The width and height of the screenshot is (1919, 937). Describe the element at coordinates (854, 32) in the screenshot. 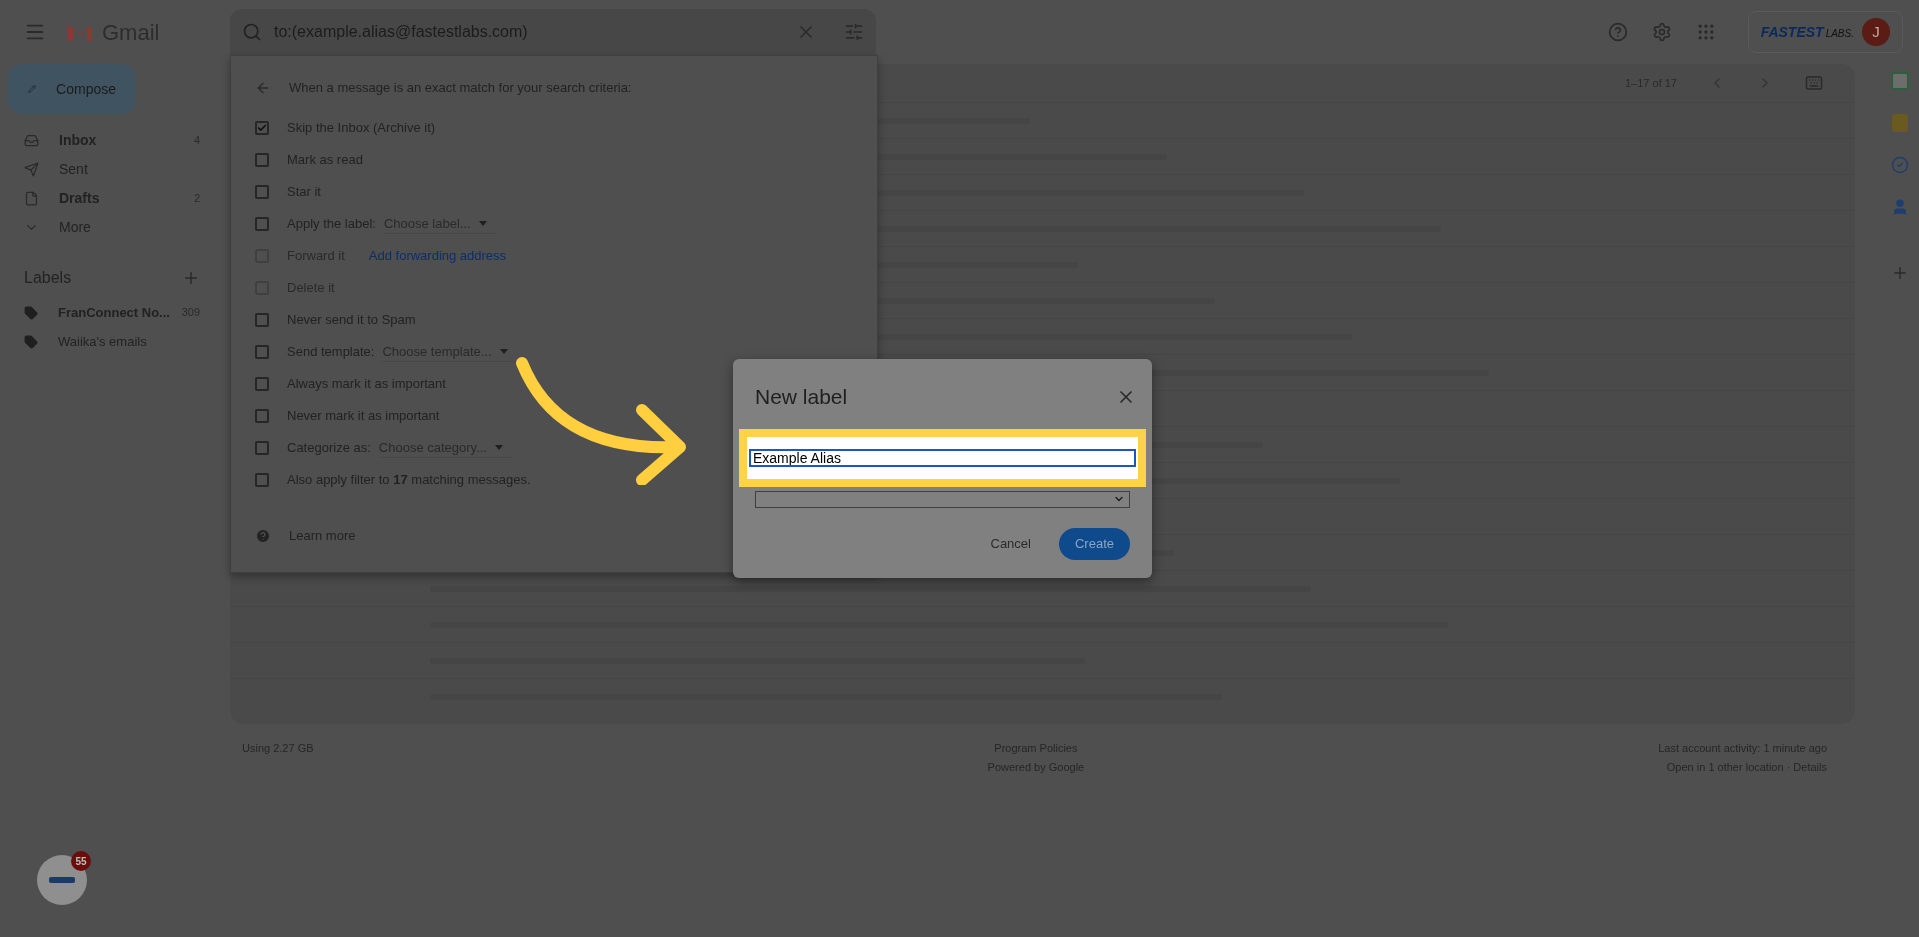

I see `sliders-icon` at that location.